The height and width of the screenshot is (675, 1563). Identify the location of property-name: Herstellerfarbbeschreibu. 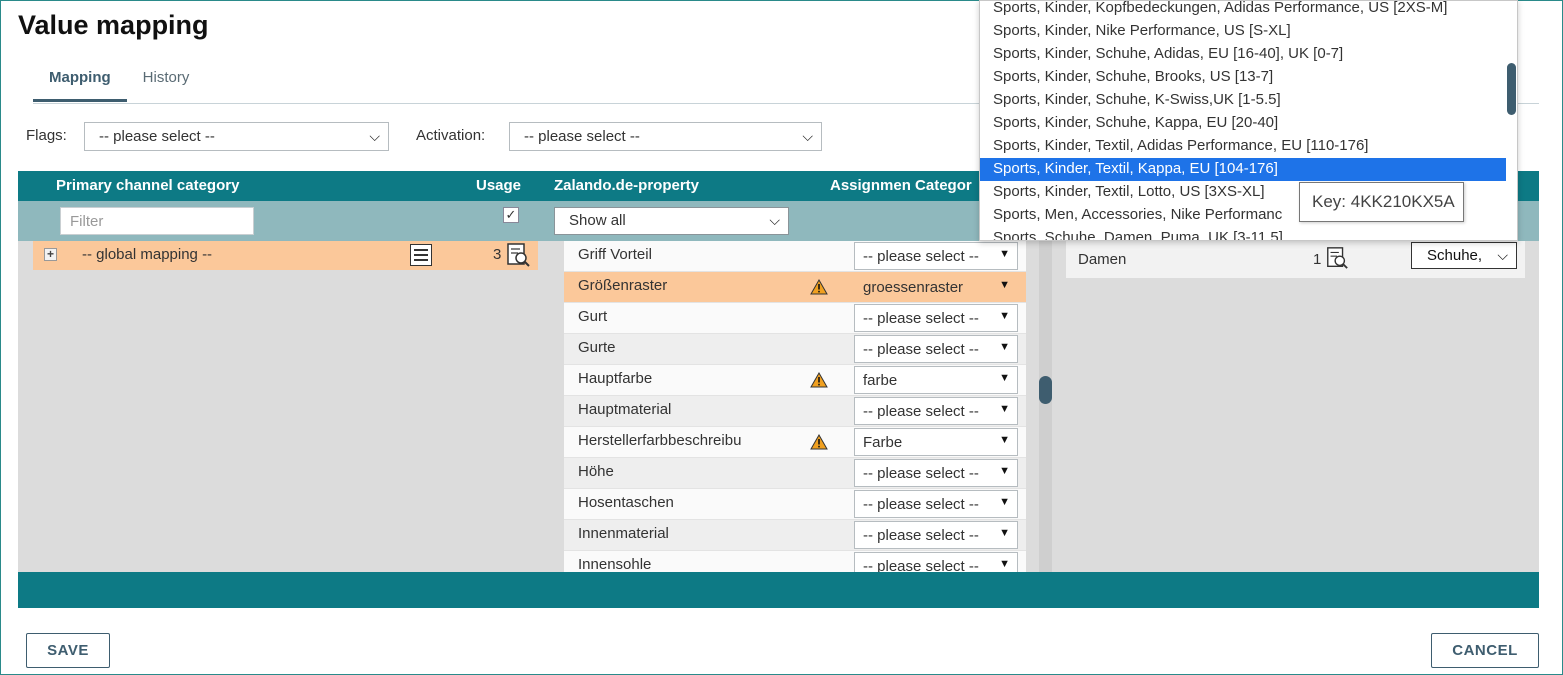
(660, 440).